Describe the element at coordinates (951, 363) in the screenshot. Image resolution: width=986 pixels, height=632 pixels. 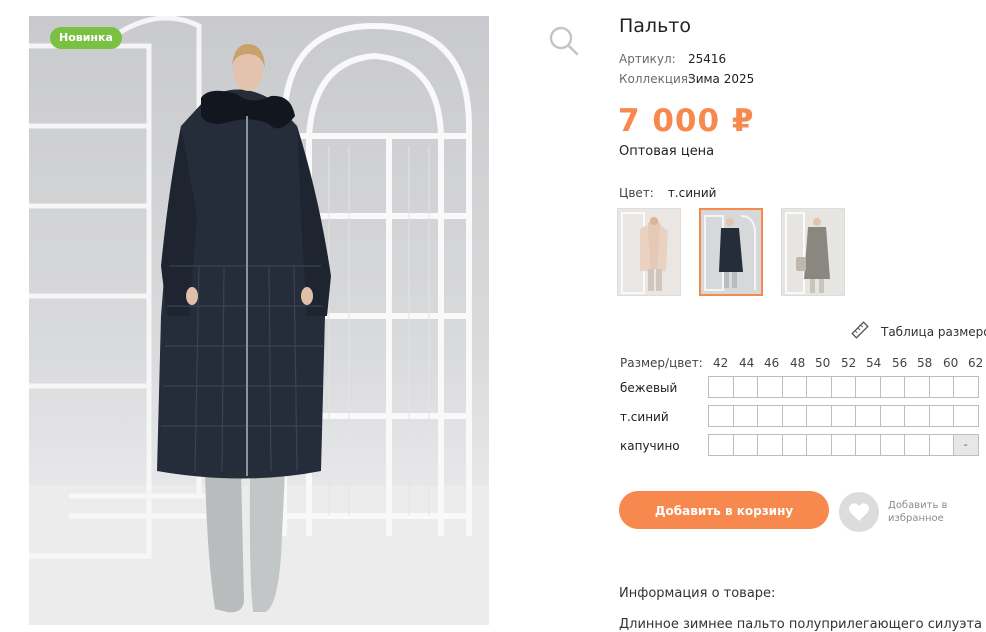
I see `size-60: 60` at that location.